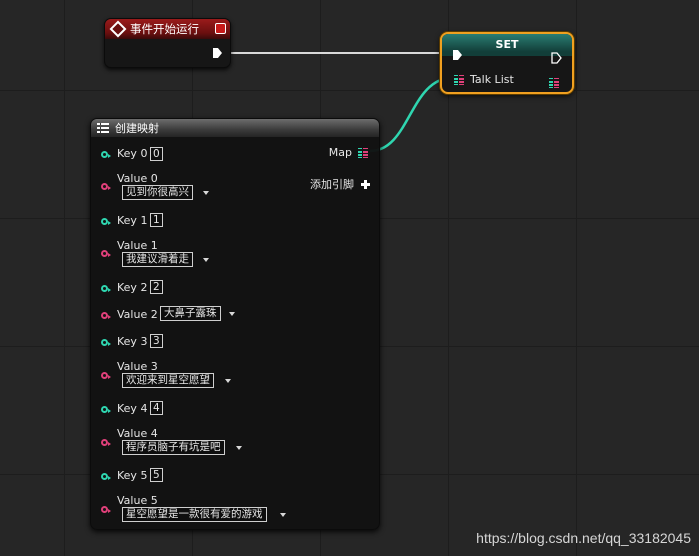  What do you see at coordinates (157, 192) in the screenshot?
I see `value-0-input: 见到你很高兴` at bounding box center [157, 192].